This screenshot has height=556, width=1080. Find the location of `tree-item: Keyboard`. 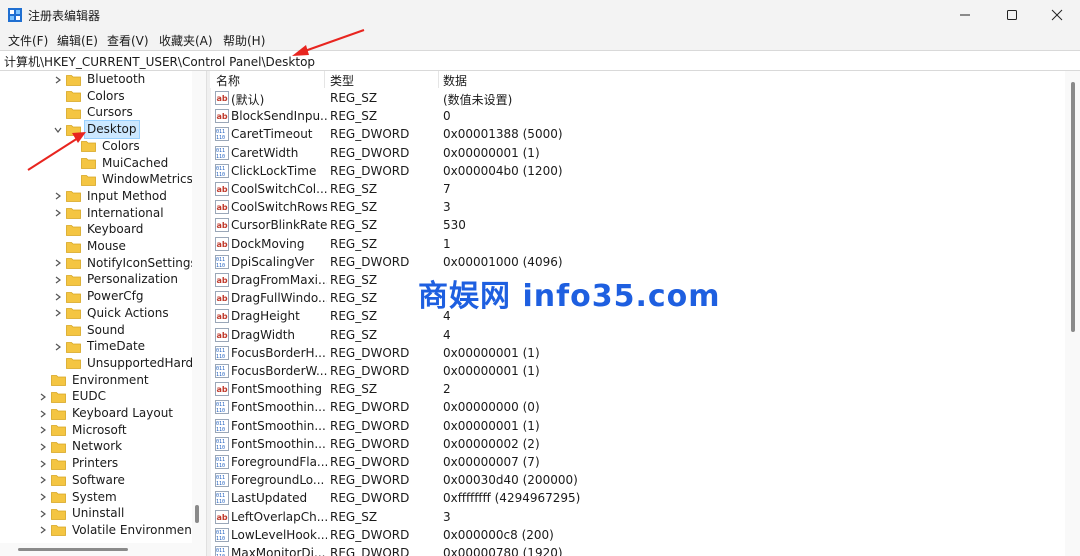

tree-item: Keyboard is located at coordinates (99, 229).